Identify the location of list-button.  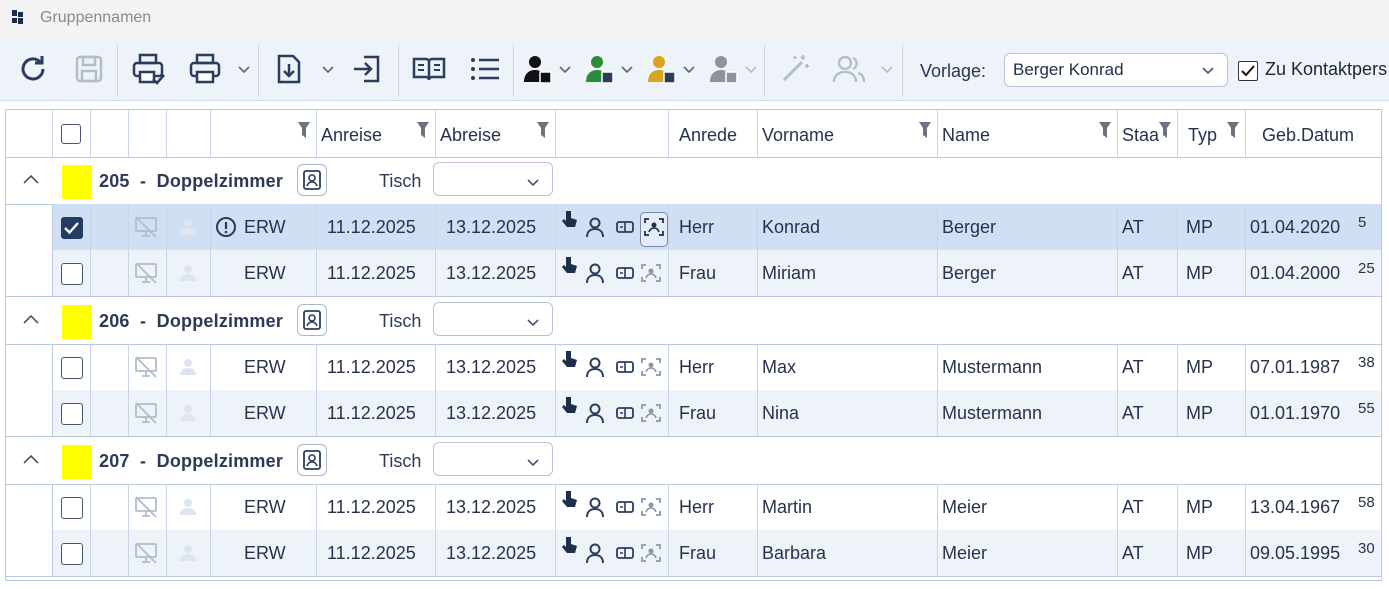
(485, 69).